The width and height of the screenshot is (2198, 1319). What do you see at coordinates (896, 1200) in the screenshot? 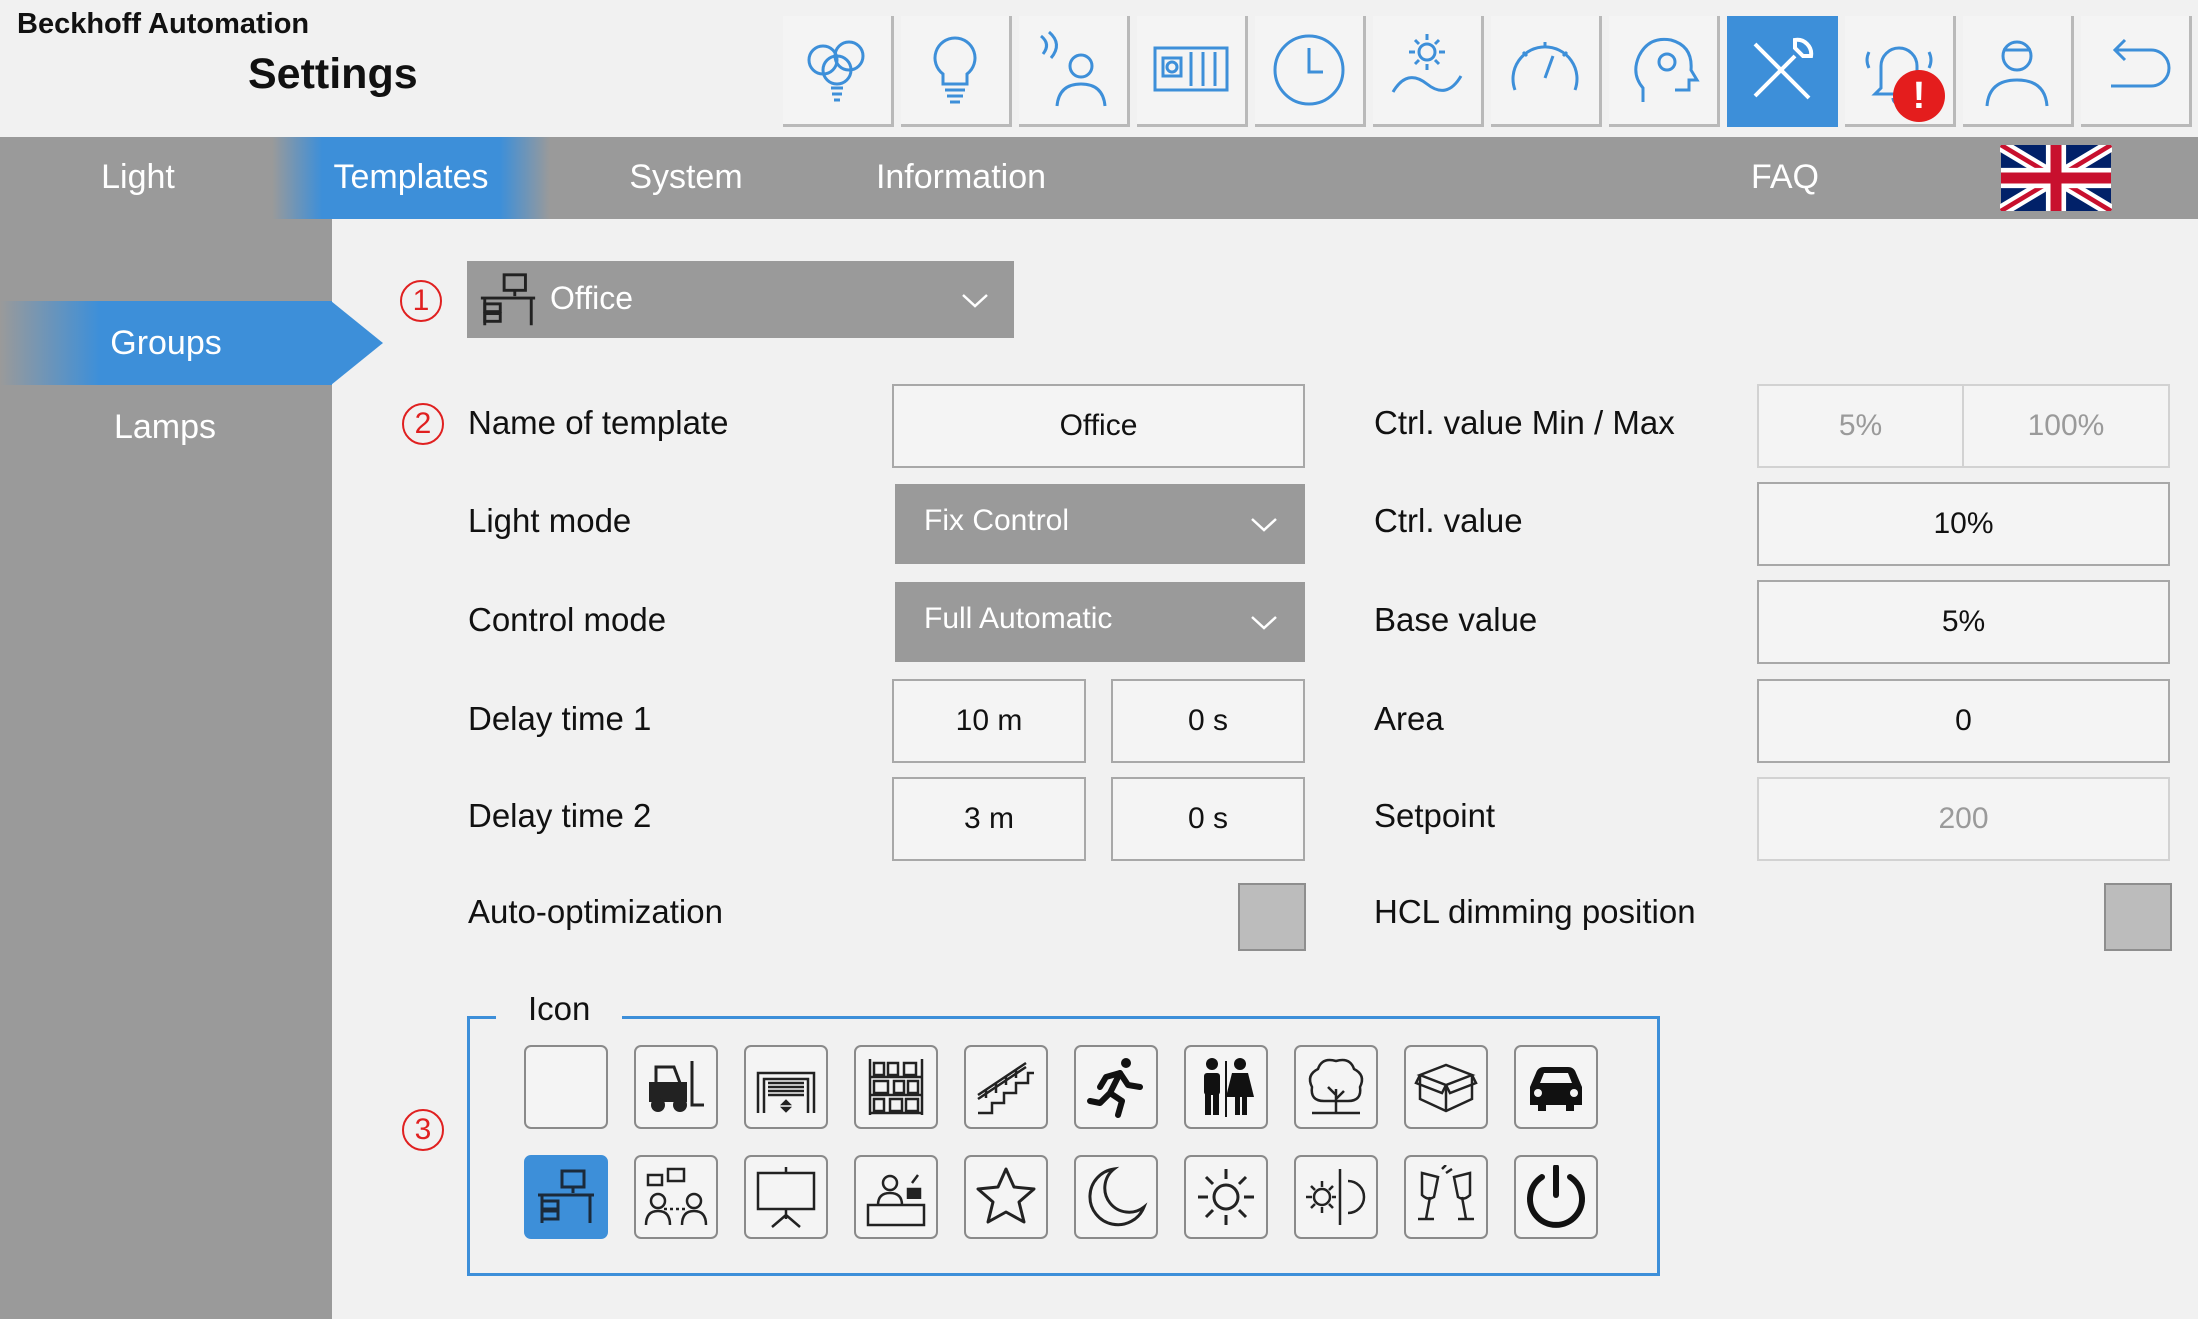
I see `reception-icon` at bounding box center [896, 1200].